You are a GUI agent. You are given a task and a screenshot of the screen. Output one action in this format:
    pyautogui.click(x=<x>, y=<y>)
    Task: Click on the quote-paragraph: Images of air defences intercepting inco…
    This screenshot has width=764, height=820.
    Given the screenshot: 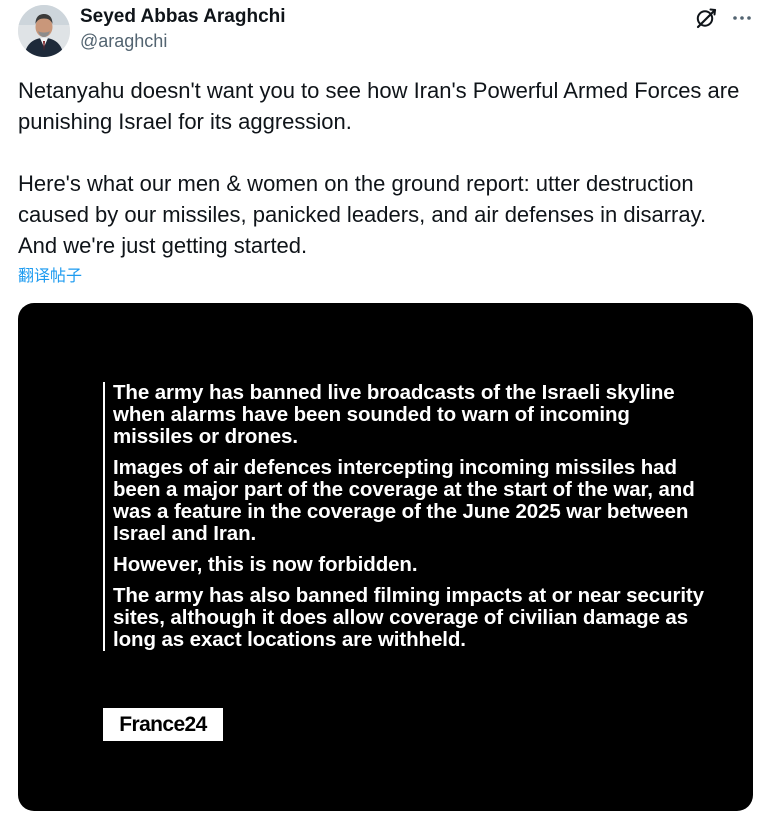 What is the action you would take?
    pyautogui.click(x=404, y=500)
    